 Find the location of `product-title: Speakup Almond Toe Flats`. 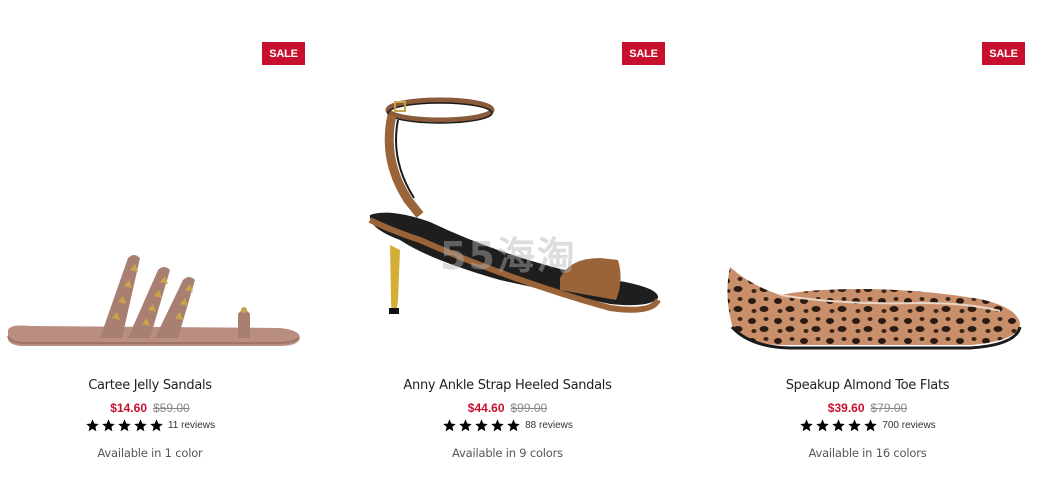

product-title: Speakup Almond Toe Flats is located at coordinates (867, 385).